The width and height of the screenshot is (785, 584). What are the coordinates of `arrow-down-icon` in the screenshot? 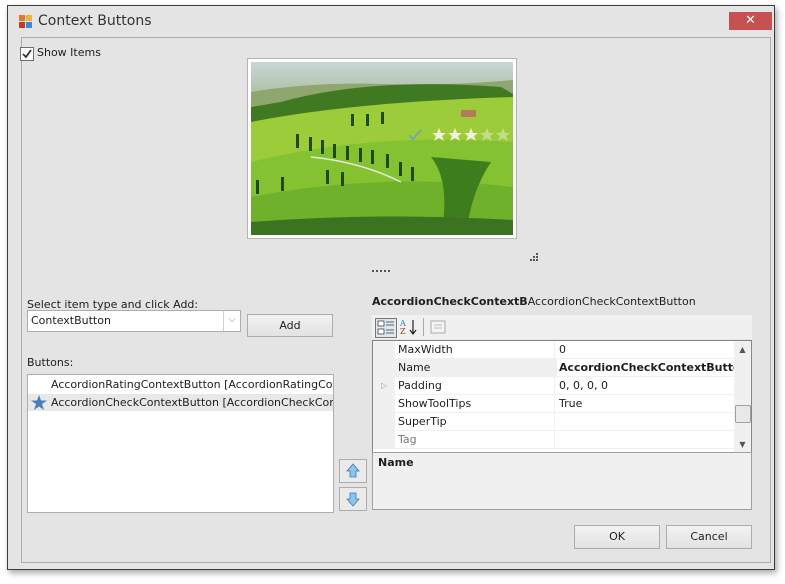 It's located at (353, 499).